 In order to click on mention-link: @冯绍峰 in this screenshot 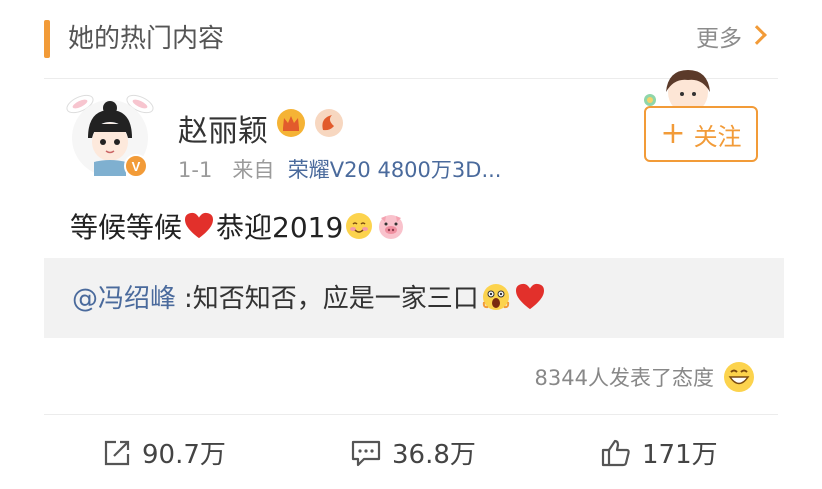, I will do `click(124, 296)`.